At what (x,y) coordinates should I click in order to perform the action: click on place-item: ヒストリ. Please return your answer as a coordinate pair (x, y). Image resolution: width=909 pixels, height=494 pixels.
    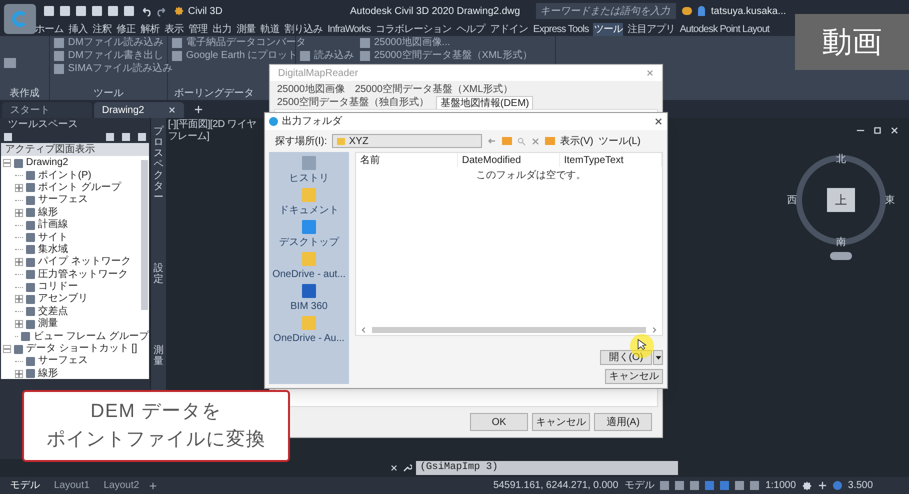
    Looking at the image, I should click on (309, 179).